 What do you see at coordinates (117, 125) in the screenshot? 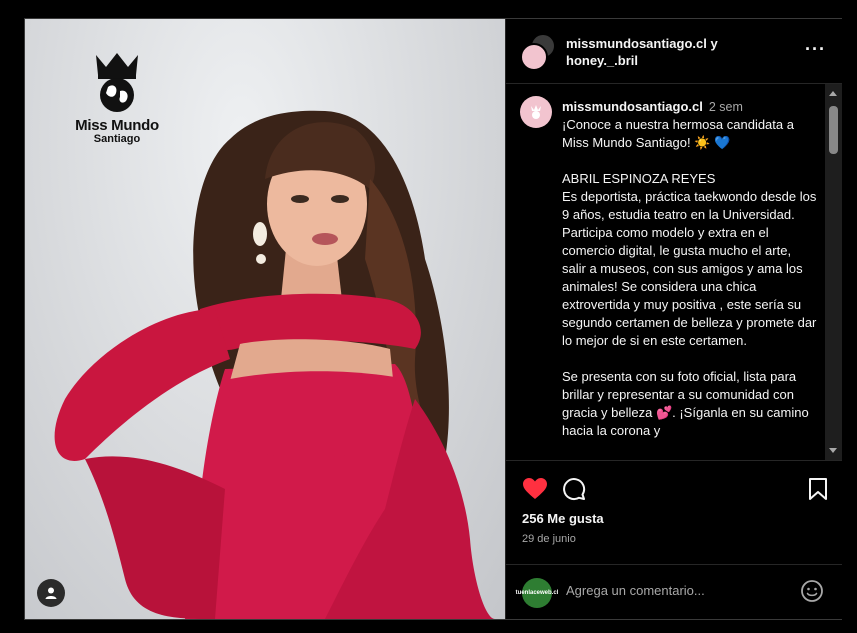
I see `logo-title: Miss Mundo` at bounding box center [117, 125].